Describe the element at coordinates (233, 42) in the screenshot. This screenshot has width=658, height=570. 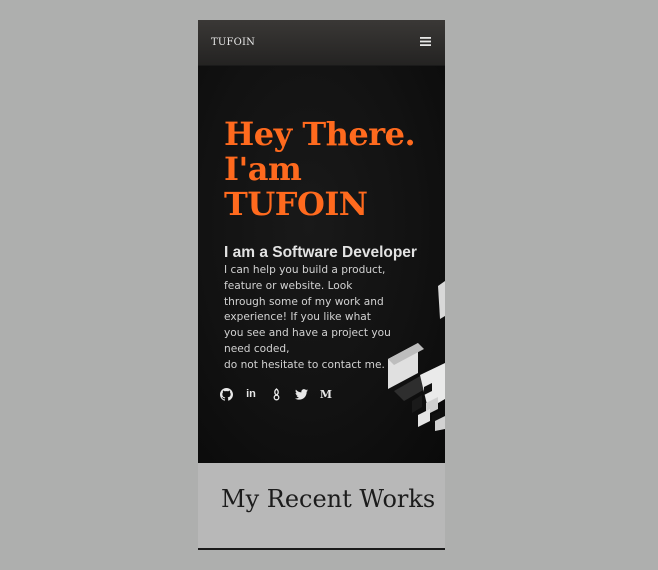
I see `brand-logo: TUFOIN` at that location.